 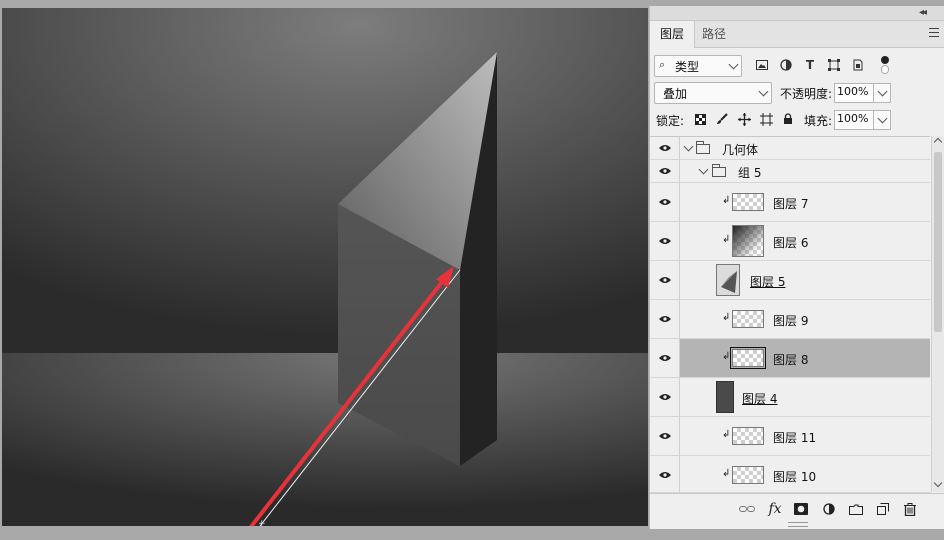 I want to click on resize-grip, so click(x=798, y=524).